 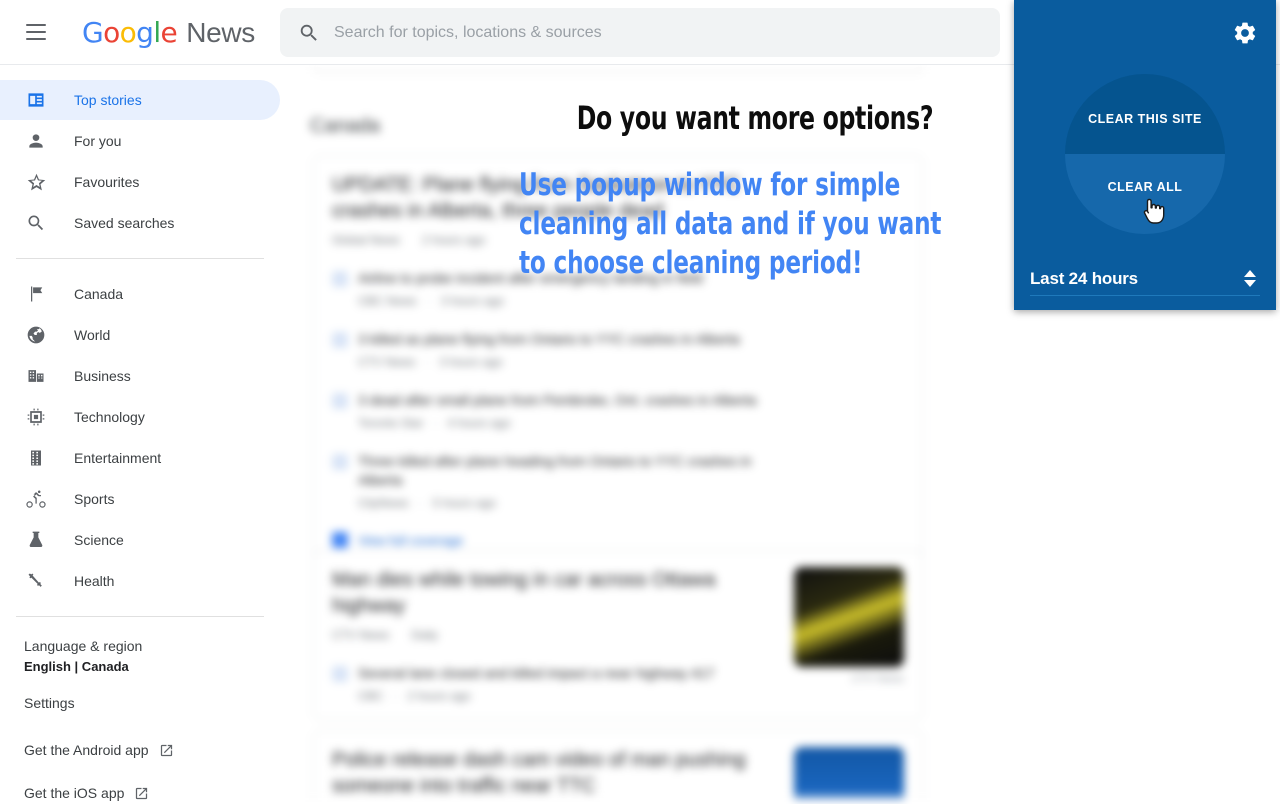 I want to click on full-coverage-link: View full coverage, so click(x=618, y=540).